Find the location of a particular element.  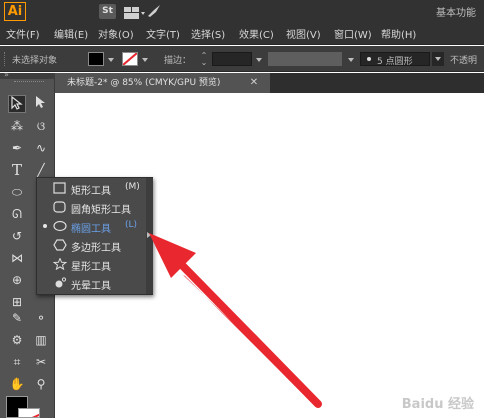

stroke-label: 描边： is located at coordinates (178, 61).